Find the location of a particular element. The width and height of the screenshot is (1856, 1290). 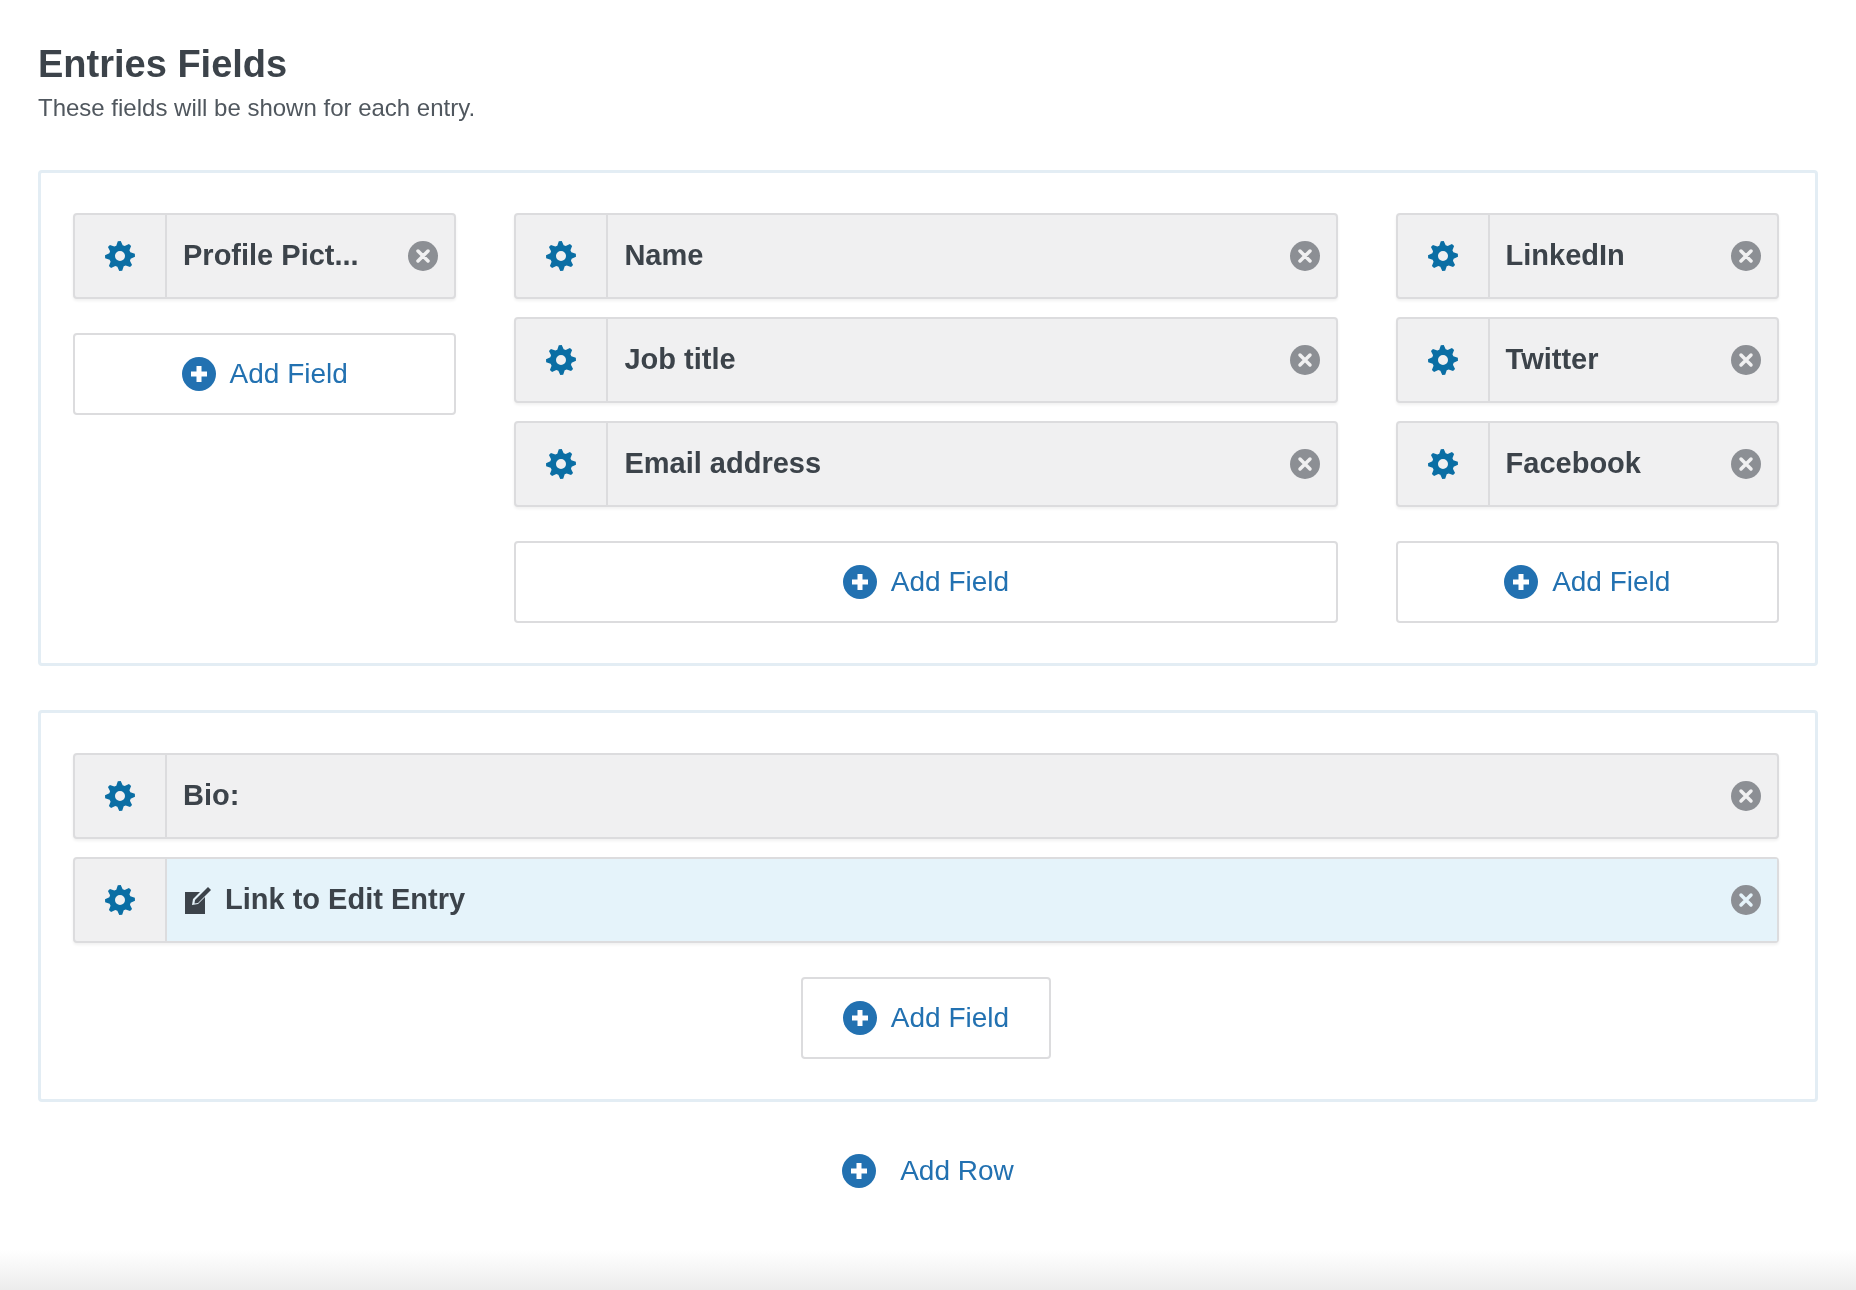

field-item: Facebook is located at coordinates (1587, 463).